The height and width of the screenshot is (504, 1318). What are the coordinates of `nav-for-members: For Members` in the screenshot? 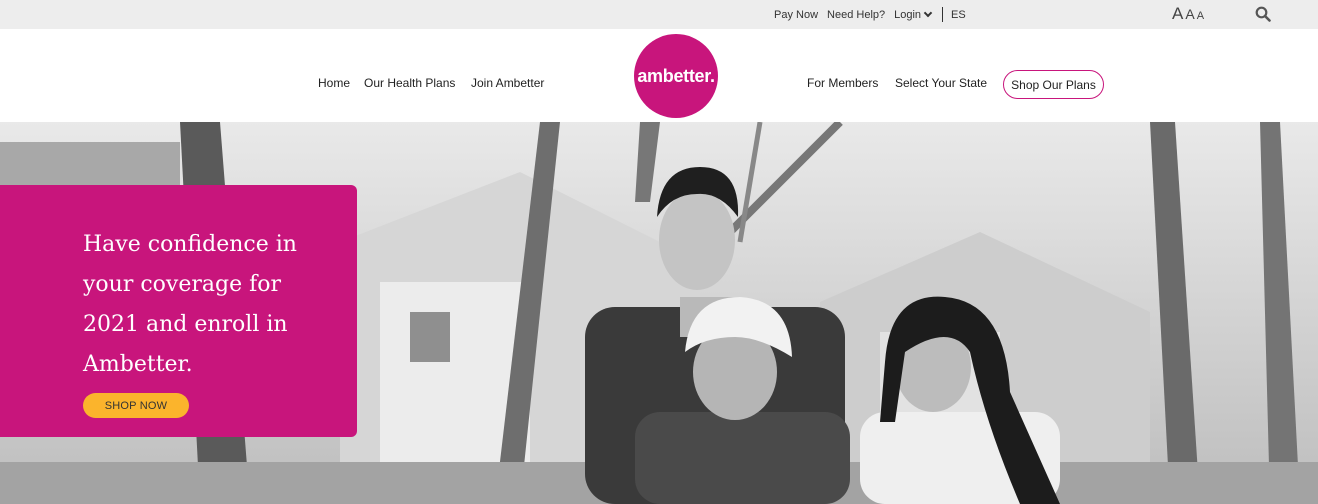 It's located at (842, 83).